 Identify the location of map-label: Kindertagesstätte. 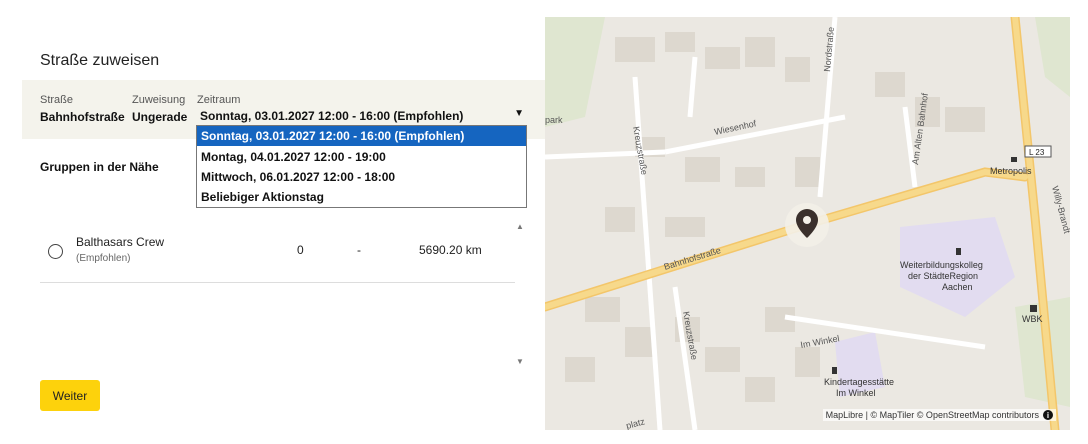
(859, 382).